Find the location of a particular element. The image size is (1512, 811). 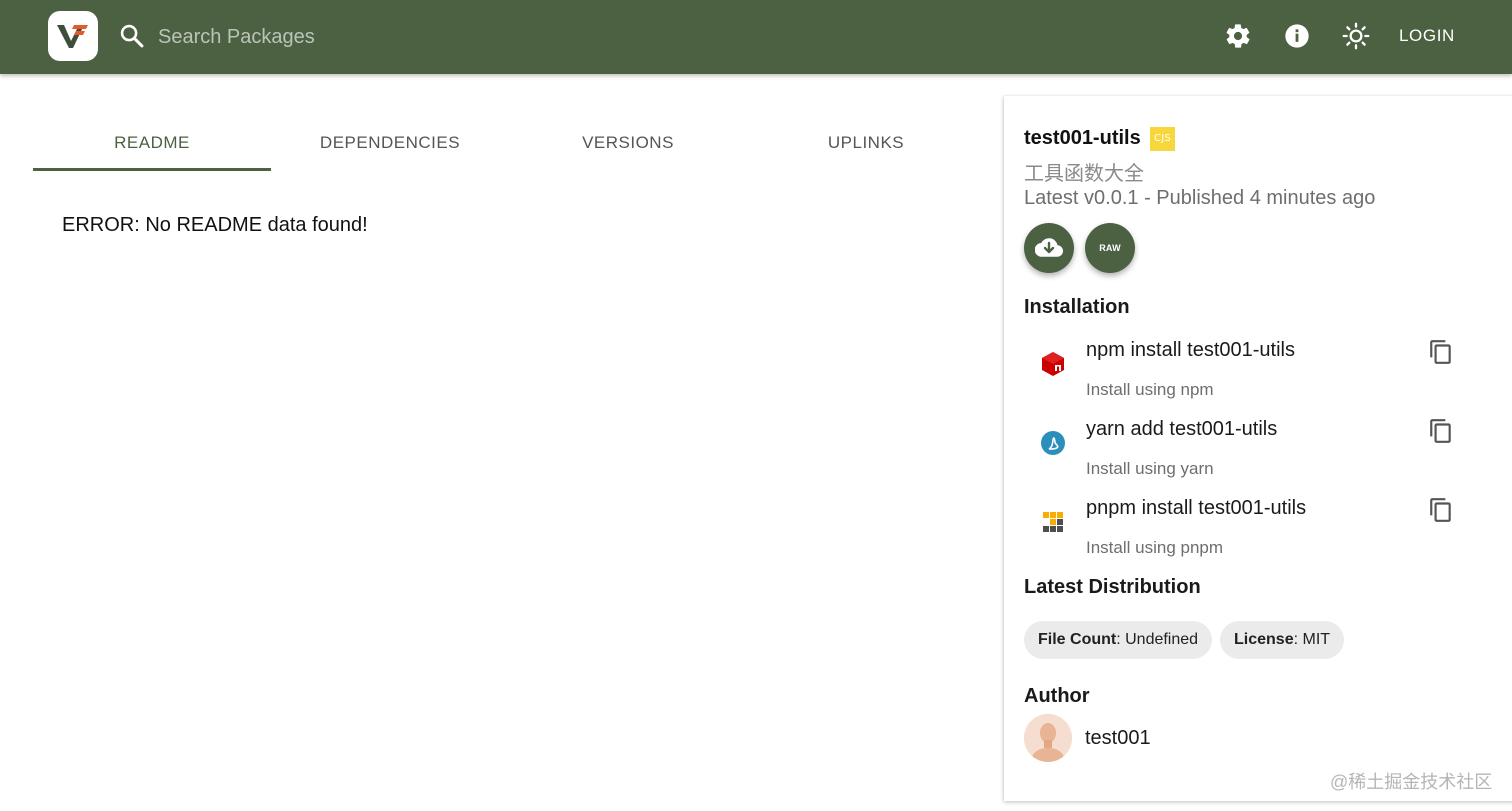

tab-dependencies: DEPENDENCIES is located at coordinates (390, 144).